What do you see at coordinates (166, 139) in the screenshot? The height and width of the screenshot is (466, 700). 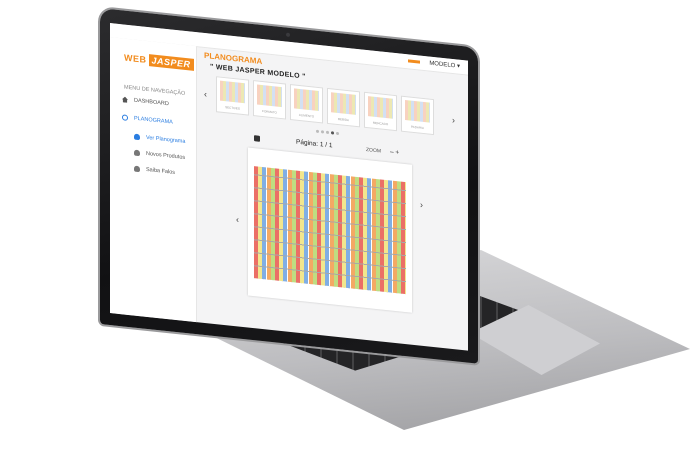 I see `sidebar-item-label: Ver Planograma` at bounding box center [166, 139].